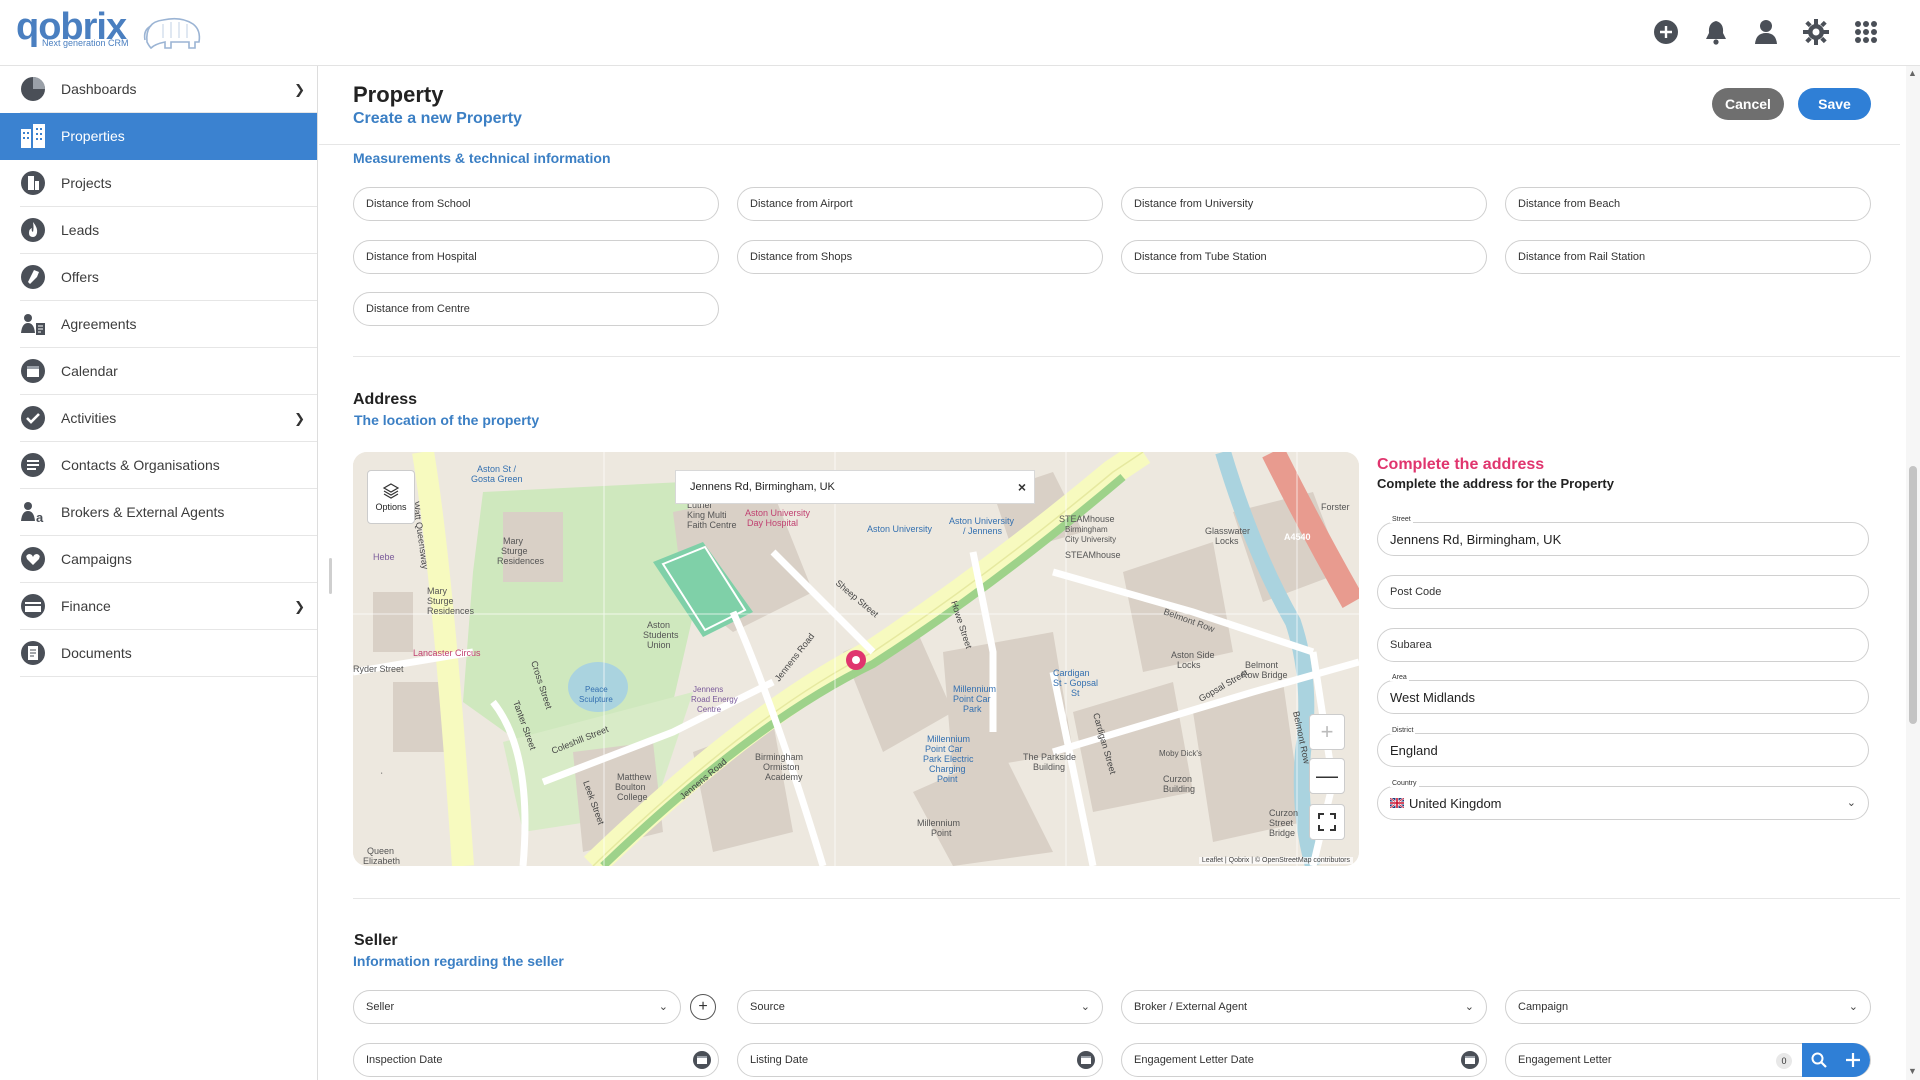 This screenshot has height=1080, width=1920. Describe the element at coordinates (1819, 1060) in the screenshot. I see `search-icon` at that location.